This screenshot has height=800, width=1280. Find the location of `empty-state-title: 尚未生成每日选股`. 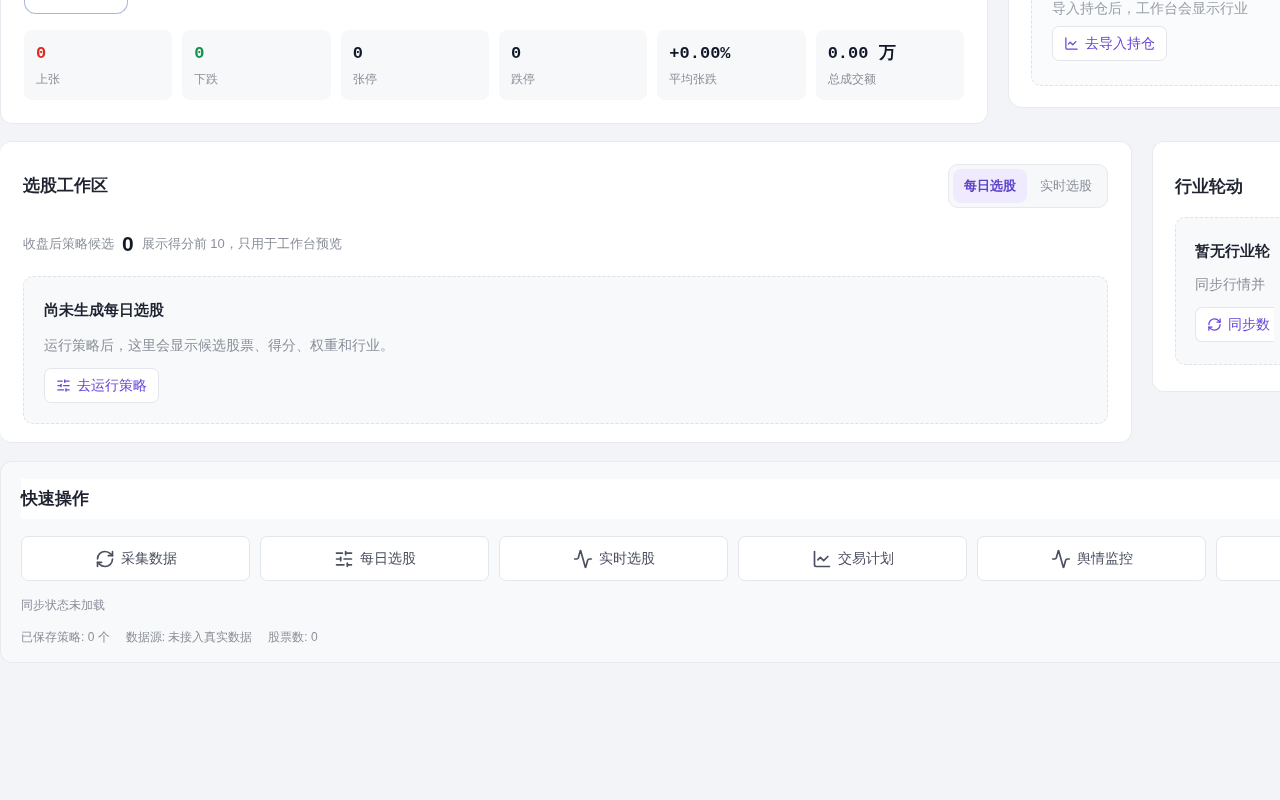

empty-state-title: 尚未生成每日选股 is located at coordinates (104, 309).